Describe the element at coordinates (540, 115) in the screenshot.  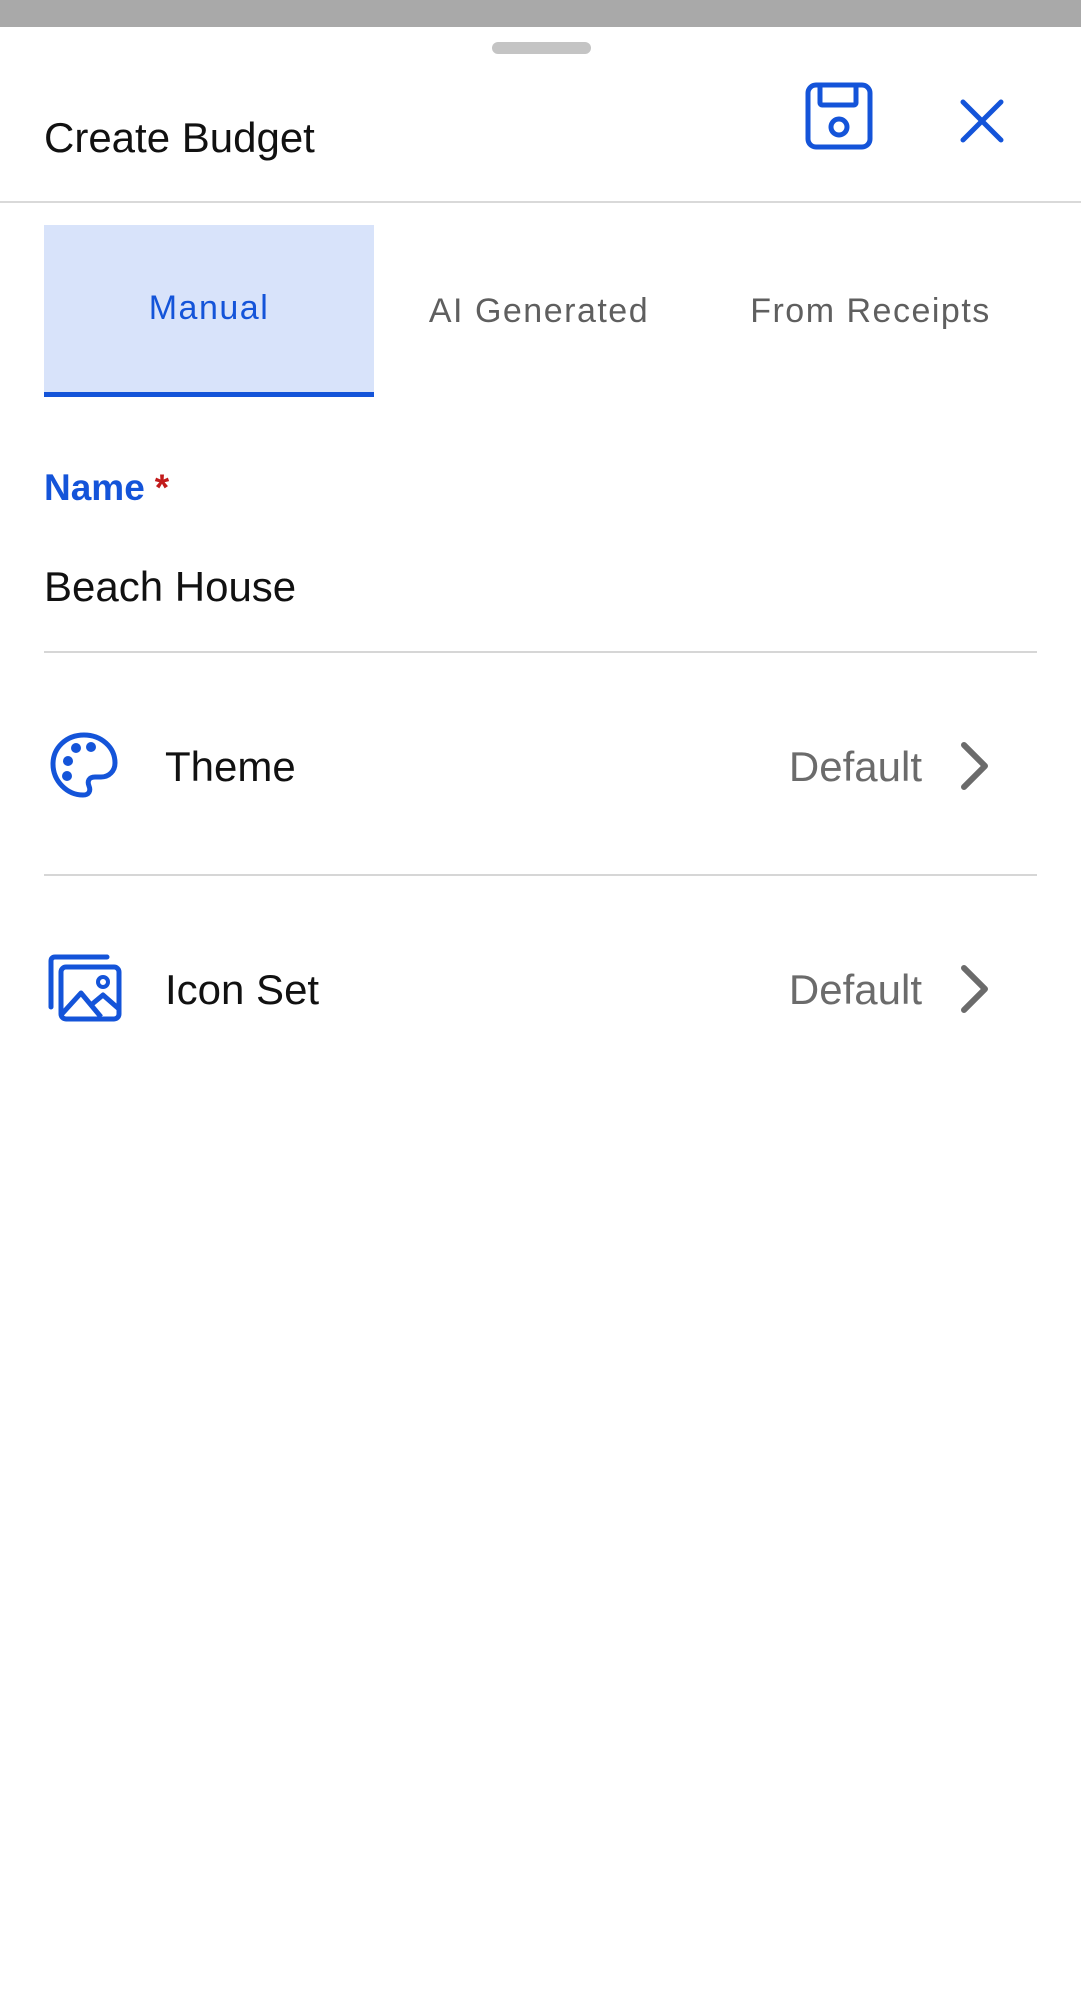
I see `sheet-header: Create Budget` at that location.